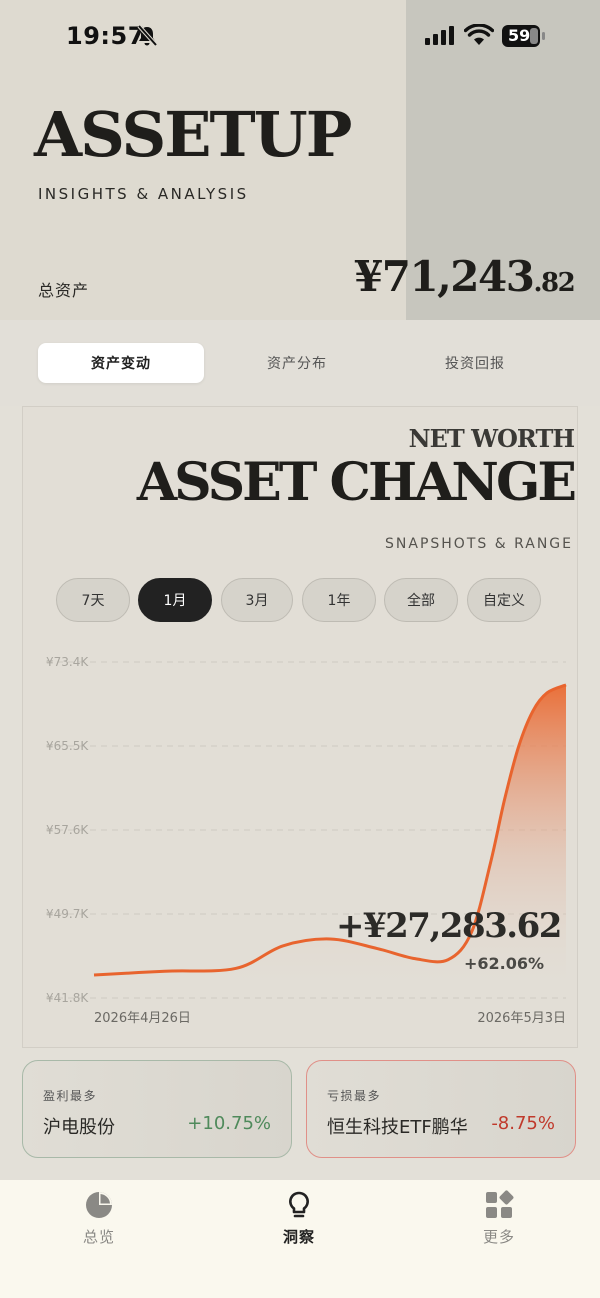 The image size is (600, 1298). Describe the element at coordinates (479, 34) in the screenshot. I see `wifi-icon` at that location.